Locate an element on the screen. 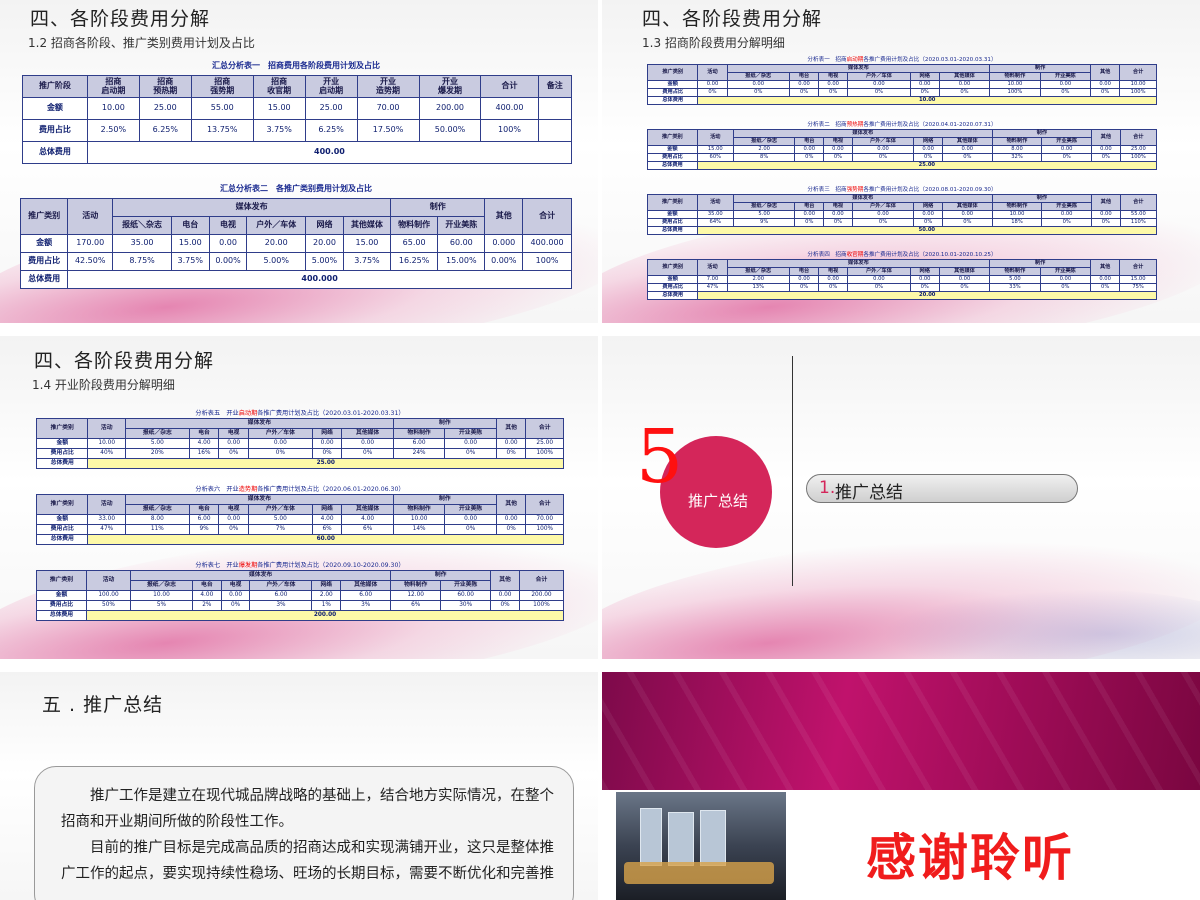  table-cell: 7% is located at coordinates (280, 529).